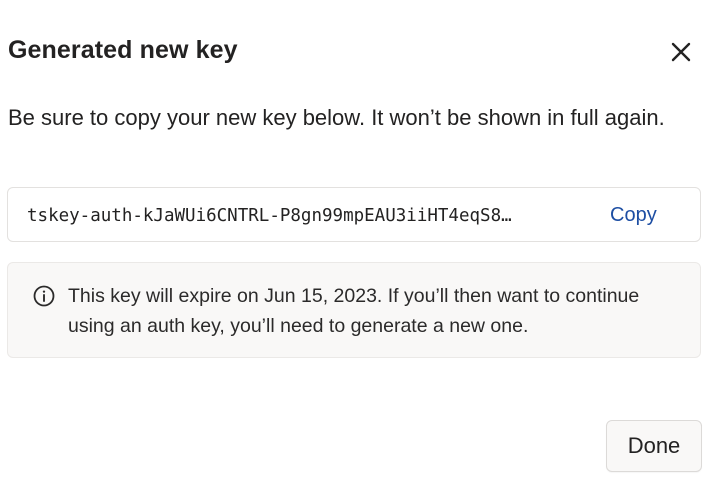 The width and height of the screenshot is (721, 490). I want to click on close-icon, so click(681, 52).